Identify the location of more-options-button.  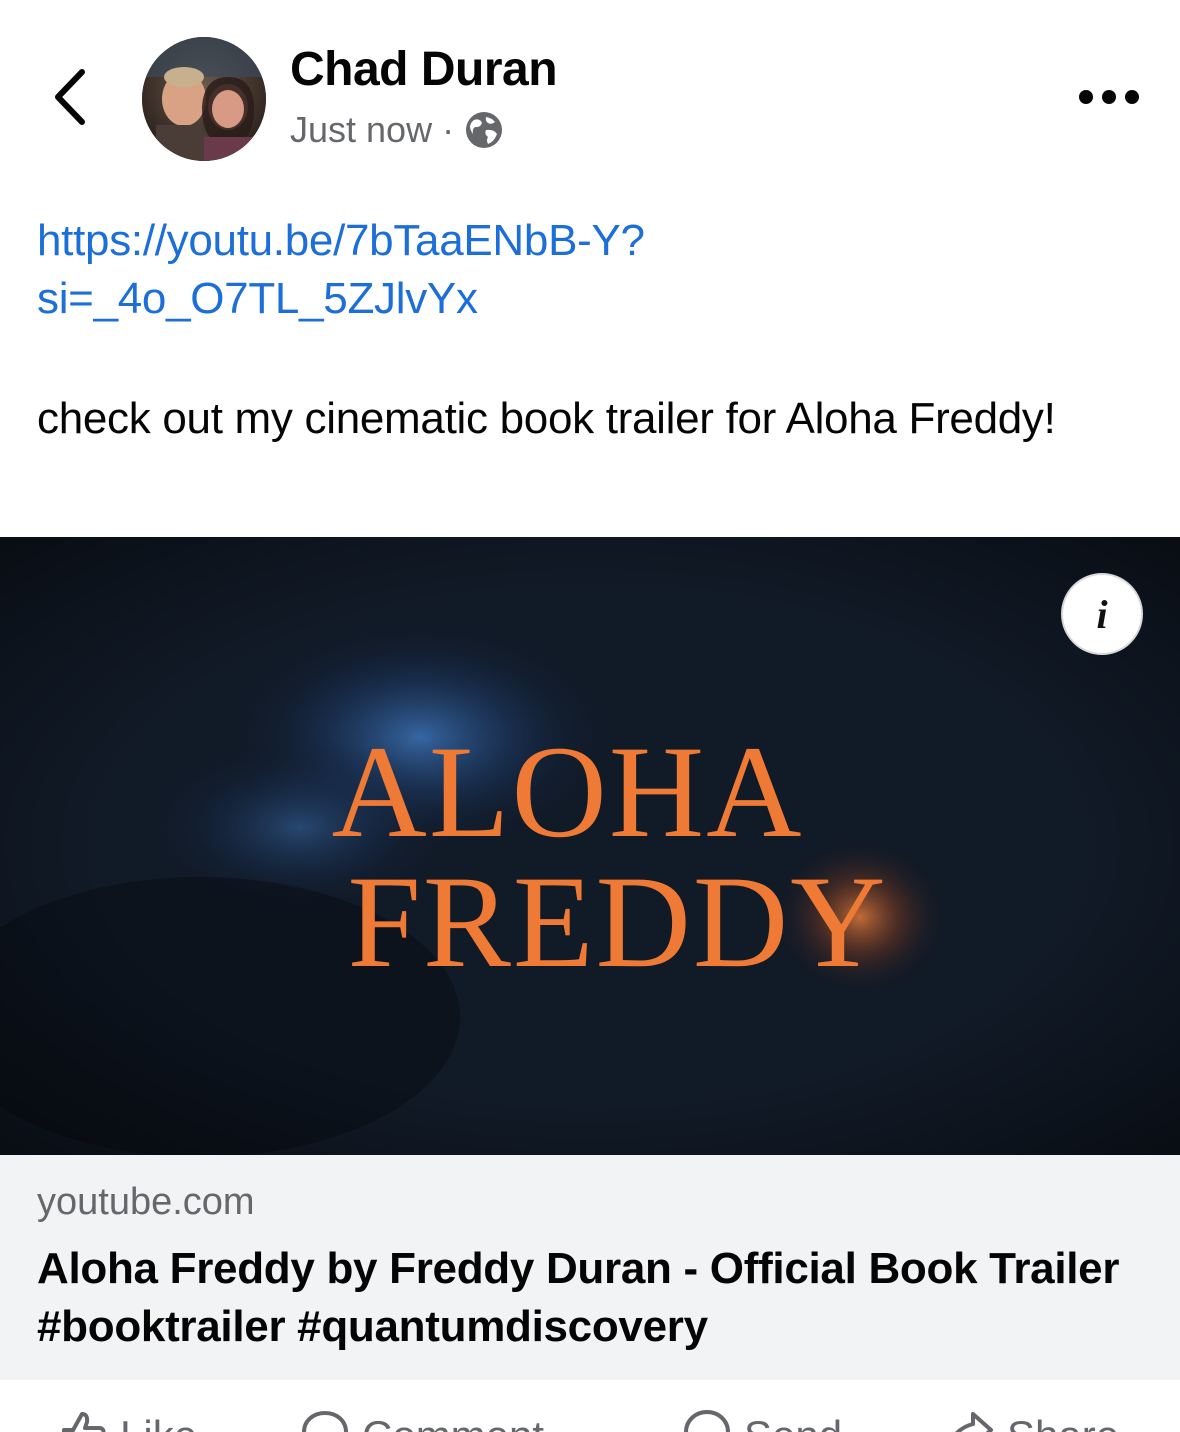
(1109, 97).